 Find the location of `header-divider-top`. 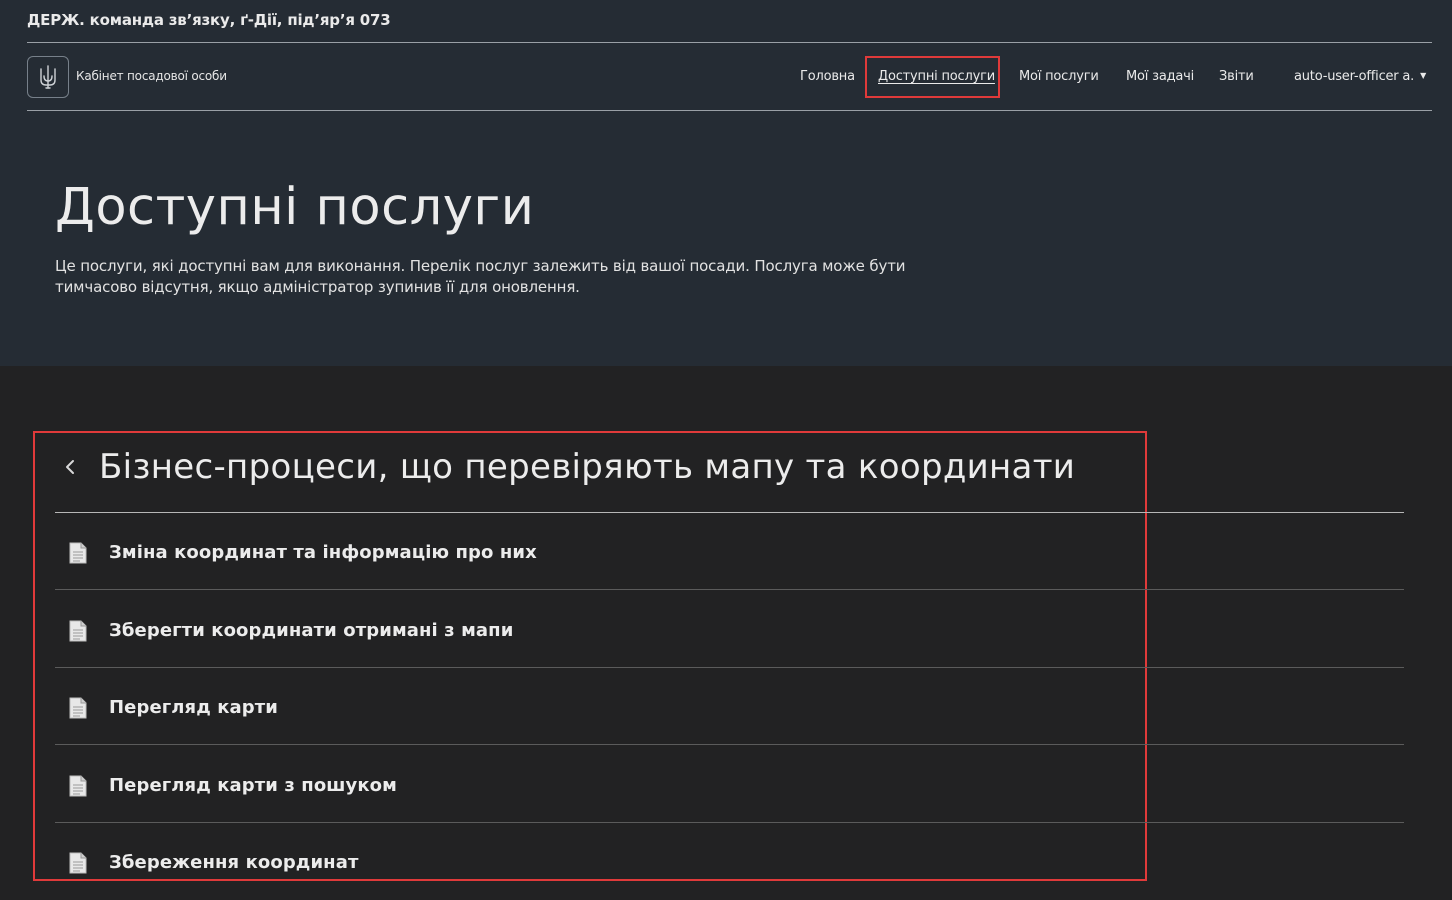

header-divider-top is located at coordinates (729, 42).